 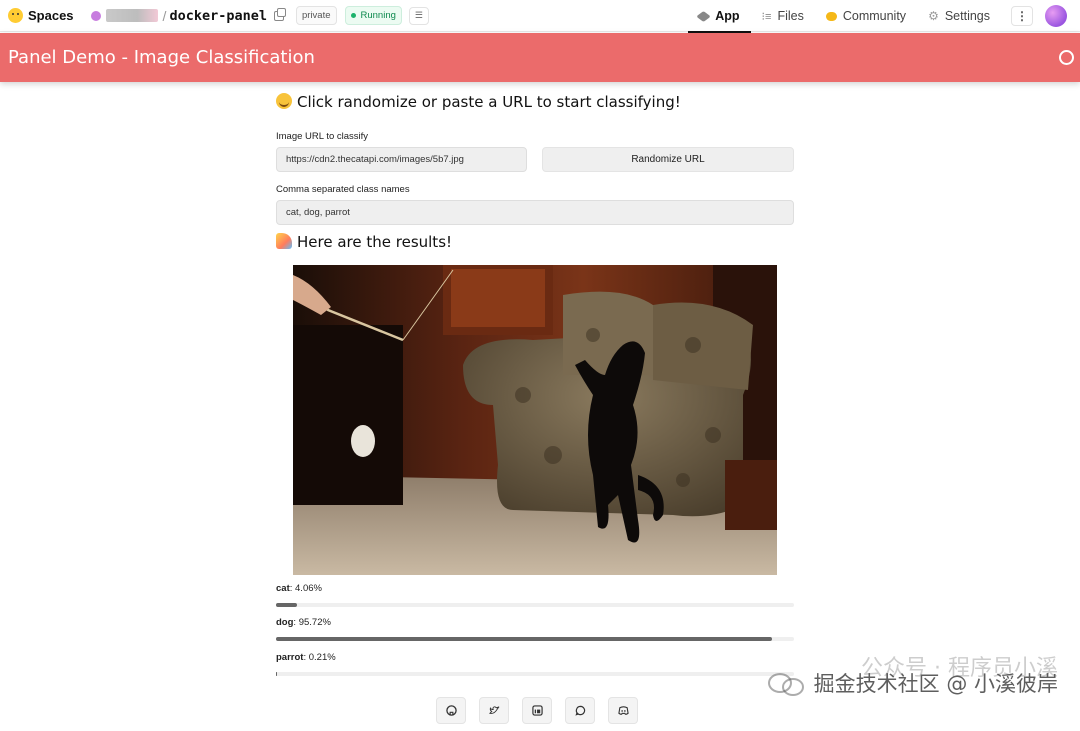 I want to click on result-label-cat: cat: 4.06%, so click(x=299, y=588).